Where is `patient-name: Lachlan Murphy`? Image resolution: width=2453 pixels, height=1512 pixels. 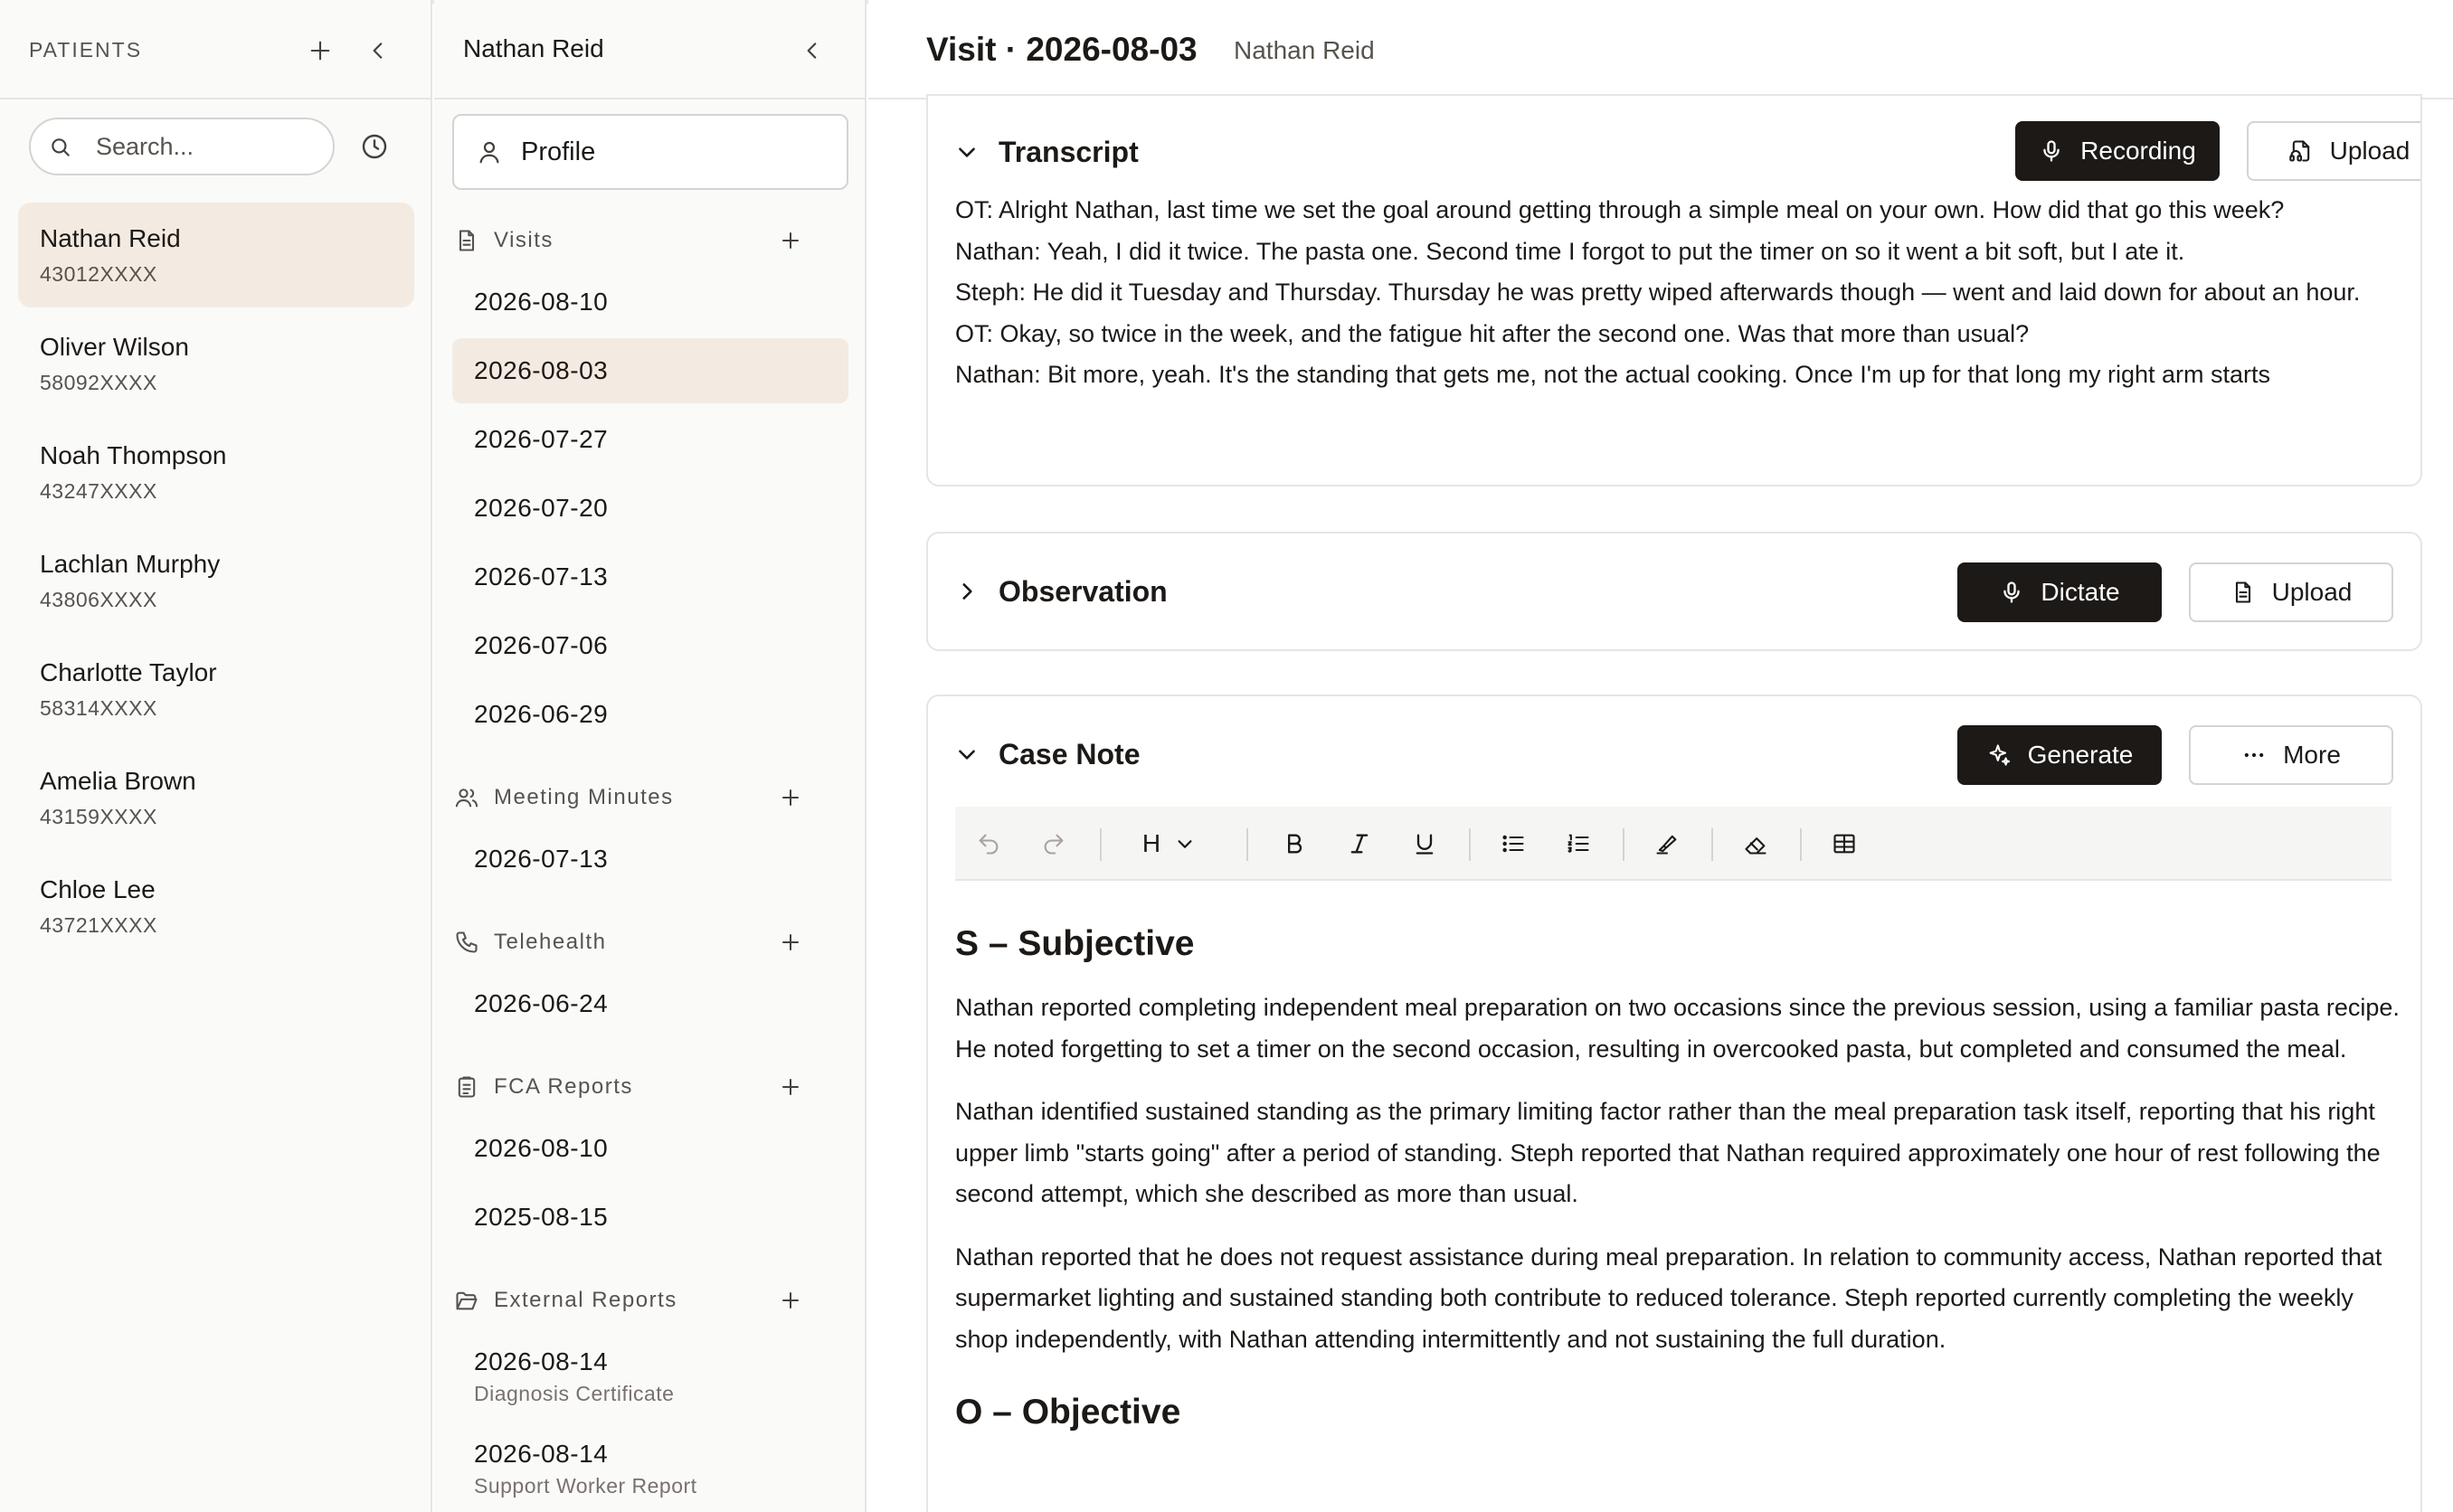 patient-name: Lachlan Murphy is located at coordinates (130, 564).